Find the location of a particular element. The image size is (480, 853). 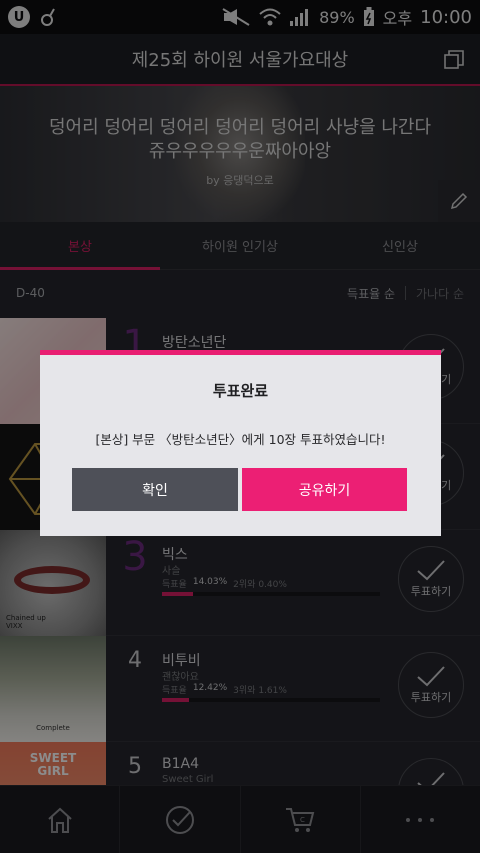

dialog-title: 투표완료 is located at coordinates (240, 391).